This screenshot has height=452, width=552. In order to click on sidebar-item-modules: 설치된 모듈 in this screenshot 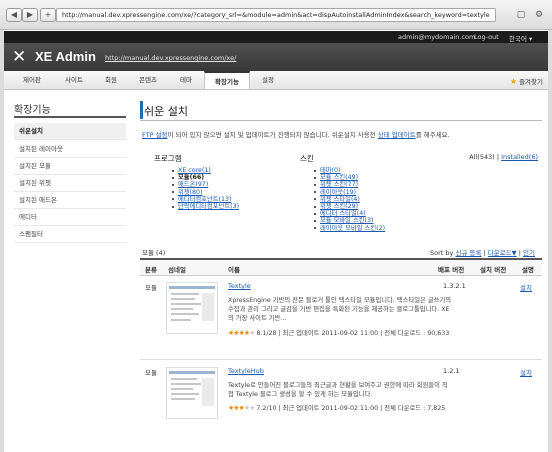, I will do `click(70, 166)`.